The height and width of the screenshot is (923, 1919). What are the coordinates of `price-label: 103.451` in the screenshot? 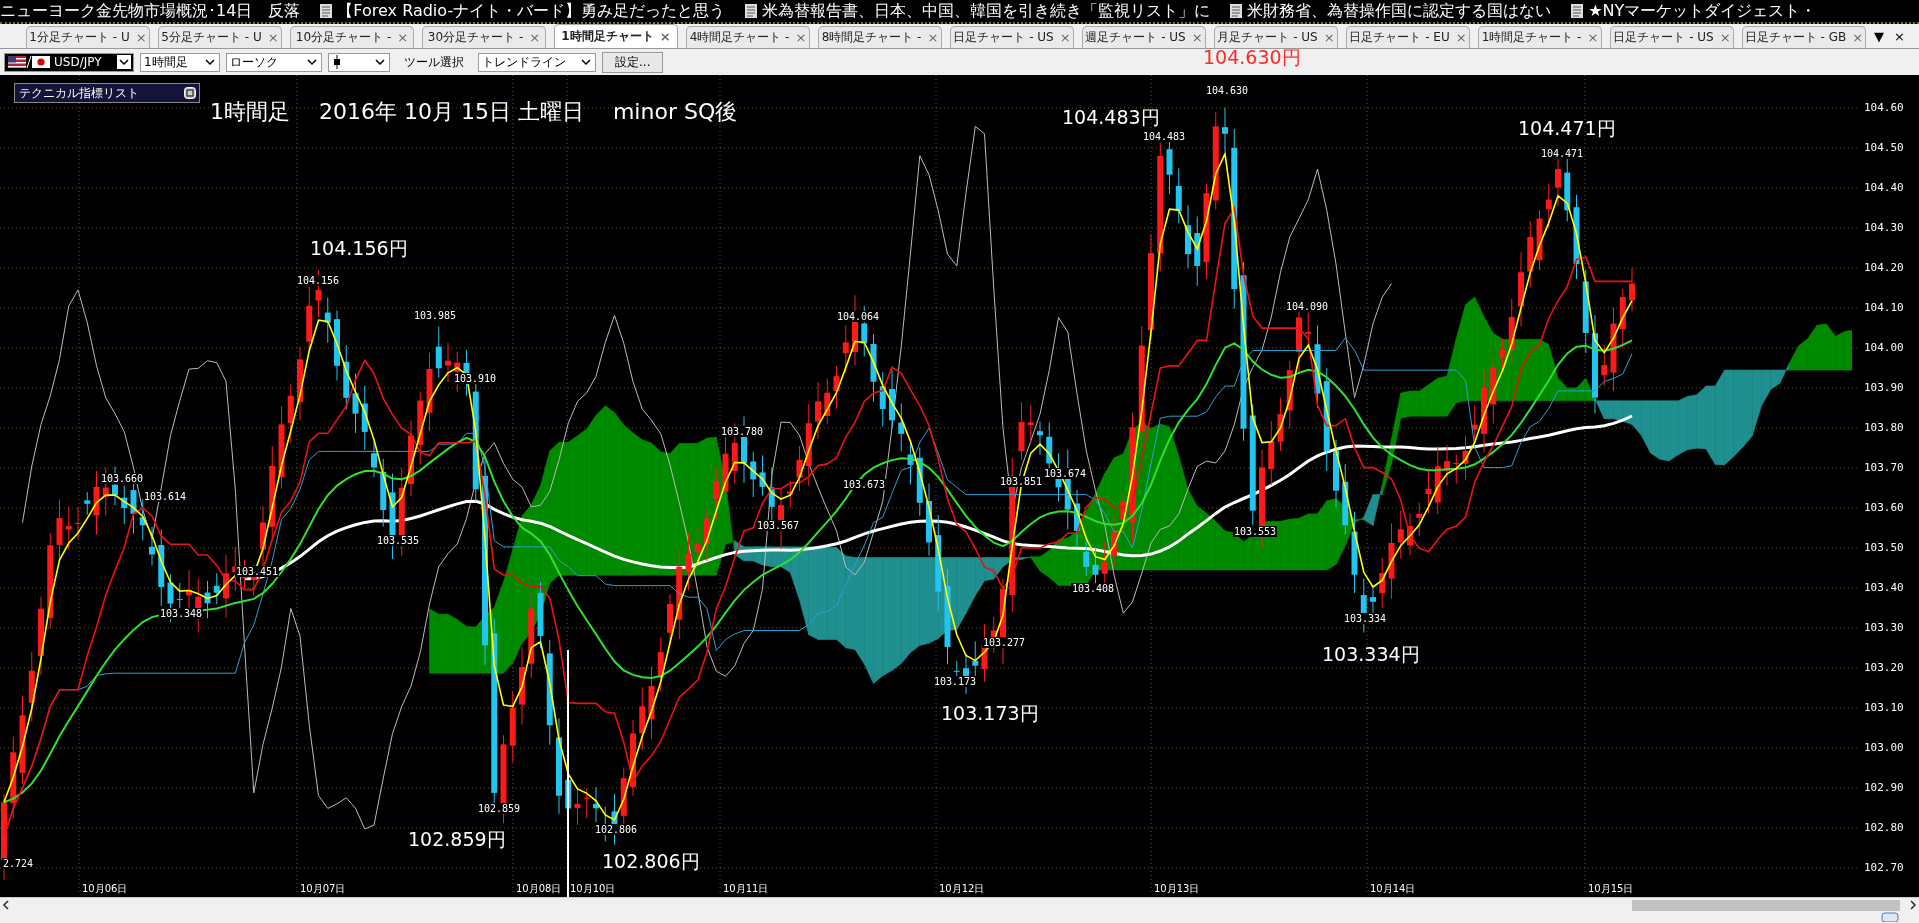 It's located at (257, 571).